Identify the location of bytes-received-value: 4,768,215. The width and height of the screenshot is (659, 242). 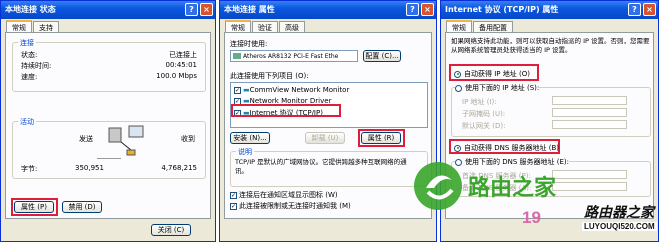
(179, 168).